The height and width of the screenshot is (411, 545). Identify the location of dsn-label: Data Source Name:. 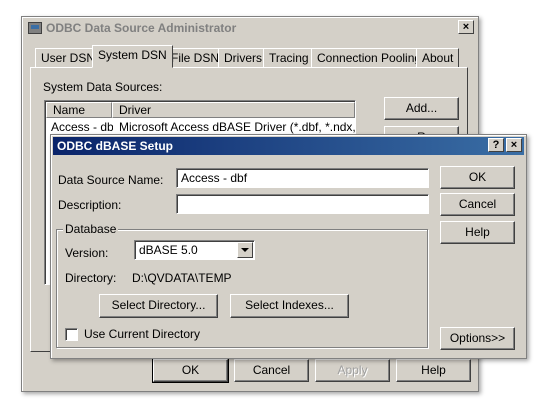
(111, 180).